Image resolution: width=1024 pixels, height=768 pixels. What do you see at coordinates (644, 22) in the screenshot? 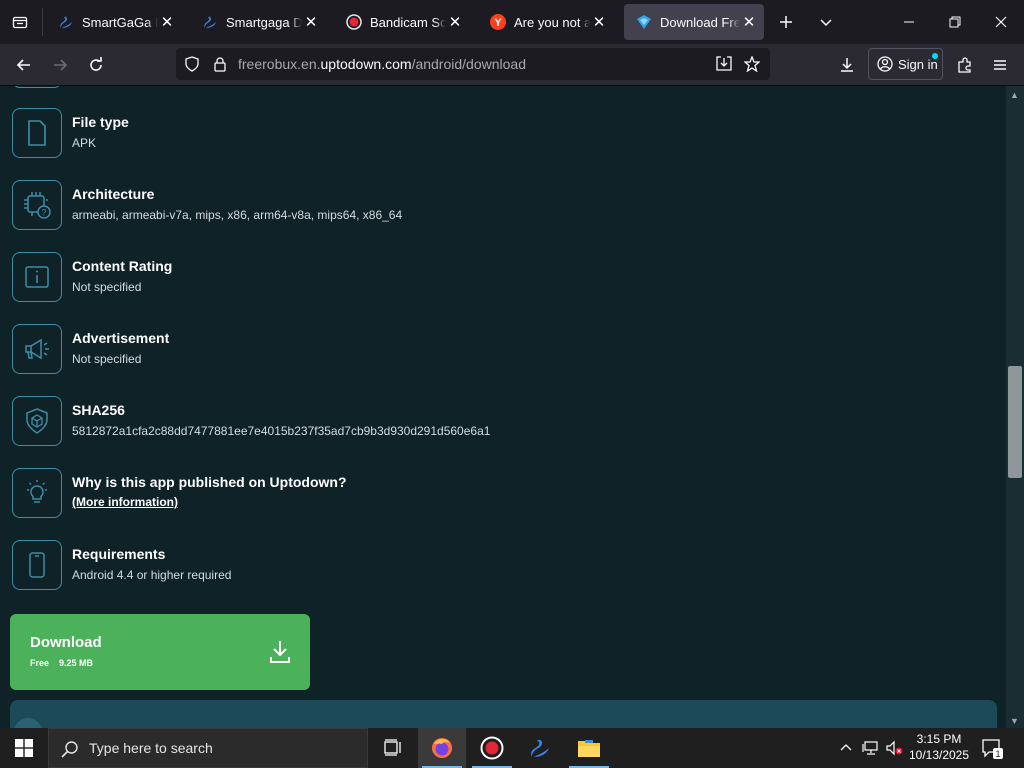
I see `uptodown-arrow-icon` at bounding box center [644, 22].